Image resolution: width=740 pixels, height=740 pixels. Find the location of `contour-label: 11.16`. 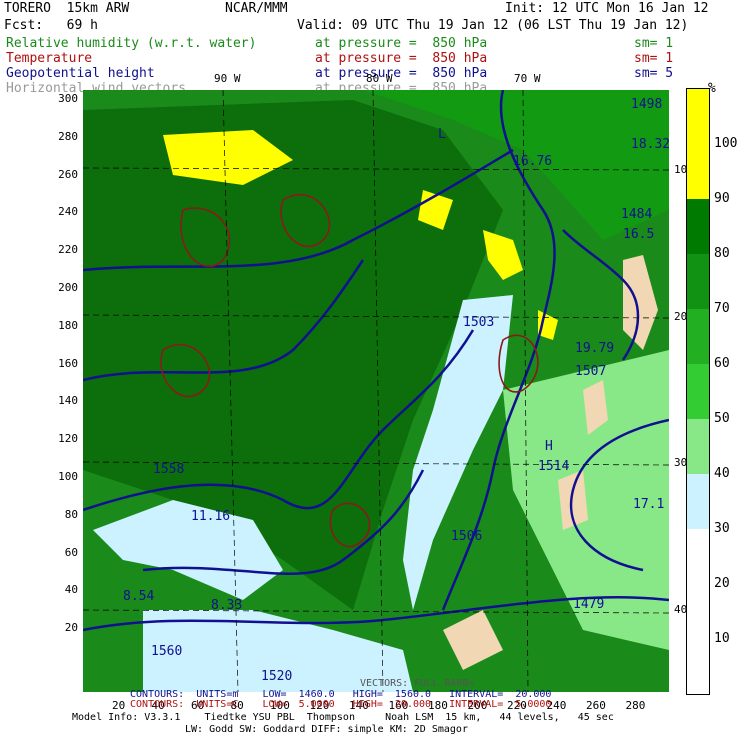

contour-label: 11.16 is located at coordinates (210, 516).